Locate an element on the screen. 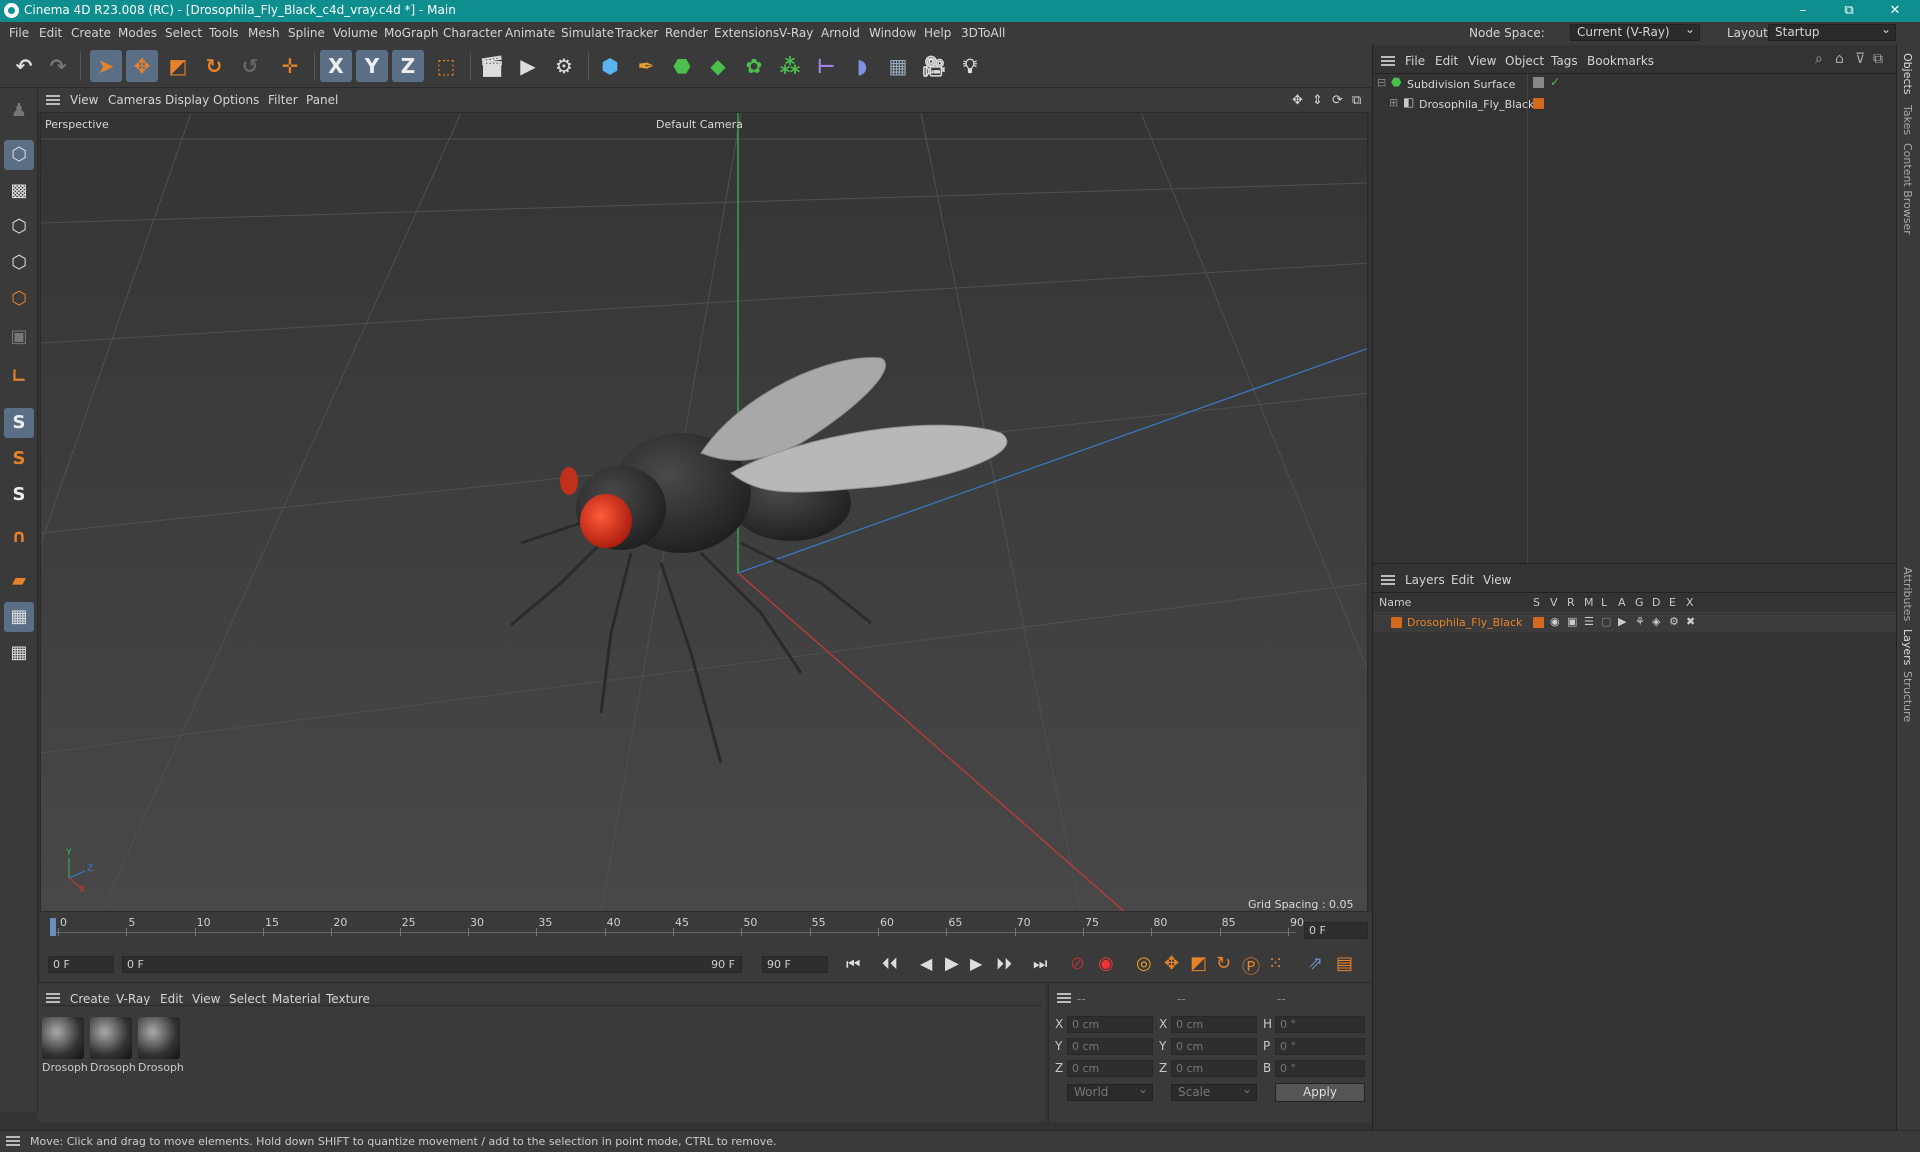  material-menu-texture: Texture is located at coordinates (348, 999).